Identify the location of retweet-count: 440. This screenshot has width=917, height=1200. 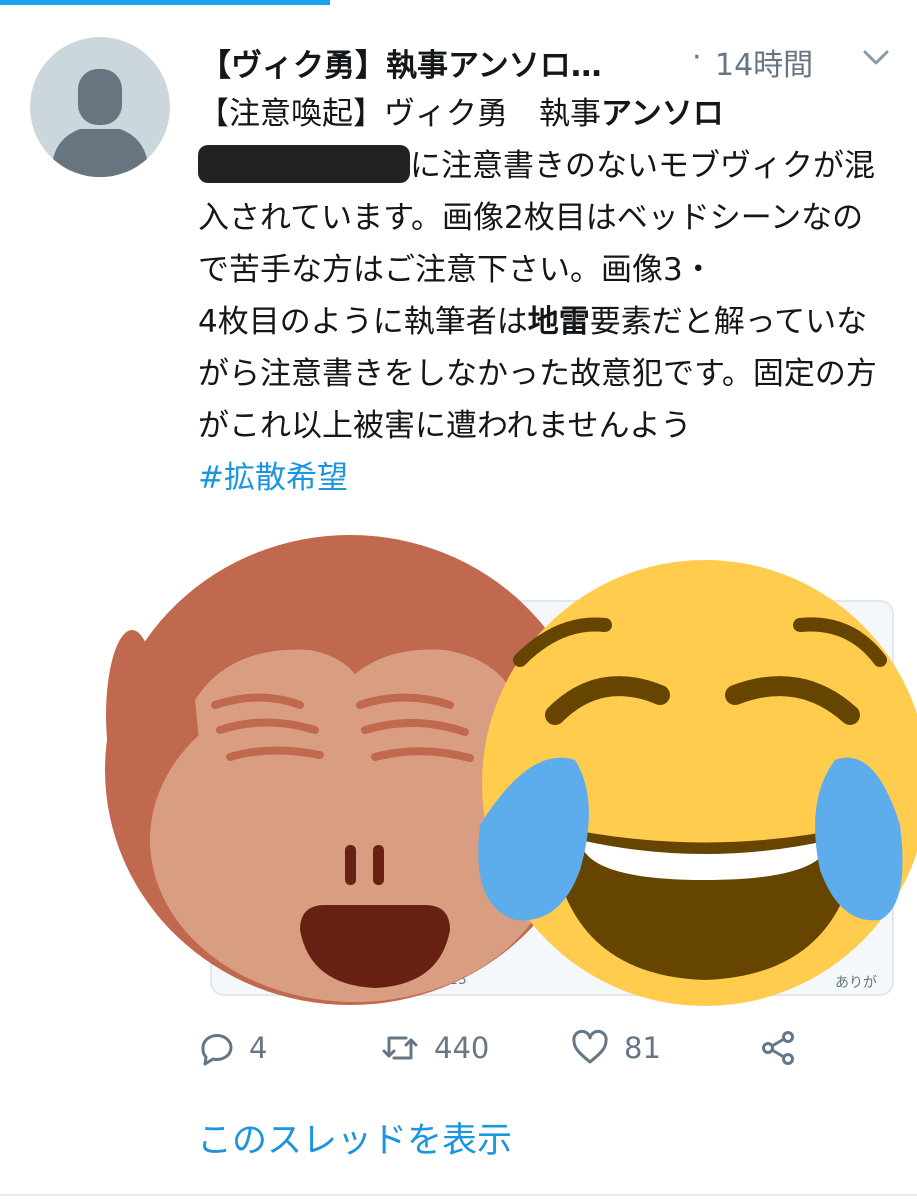
(462, 1048).